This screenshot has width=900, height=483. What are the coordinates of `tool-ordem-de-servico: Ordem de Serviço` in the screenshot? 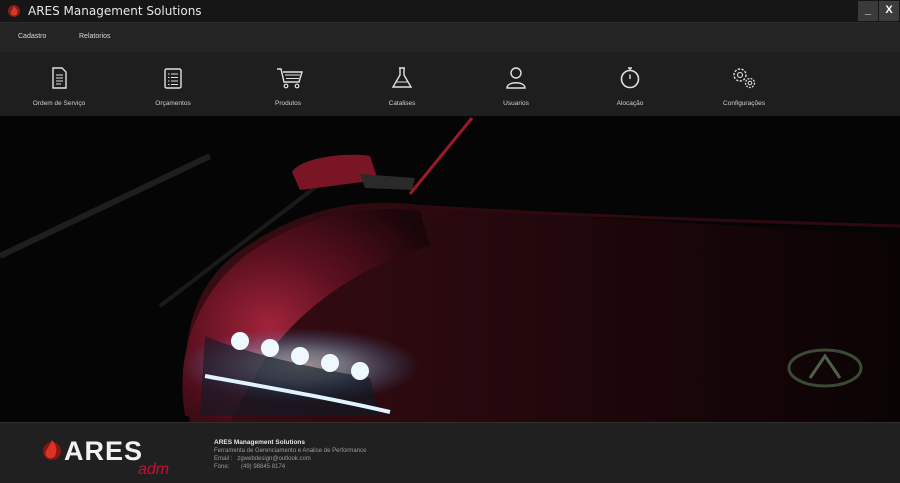 It's located at (59, 84).